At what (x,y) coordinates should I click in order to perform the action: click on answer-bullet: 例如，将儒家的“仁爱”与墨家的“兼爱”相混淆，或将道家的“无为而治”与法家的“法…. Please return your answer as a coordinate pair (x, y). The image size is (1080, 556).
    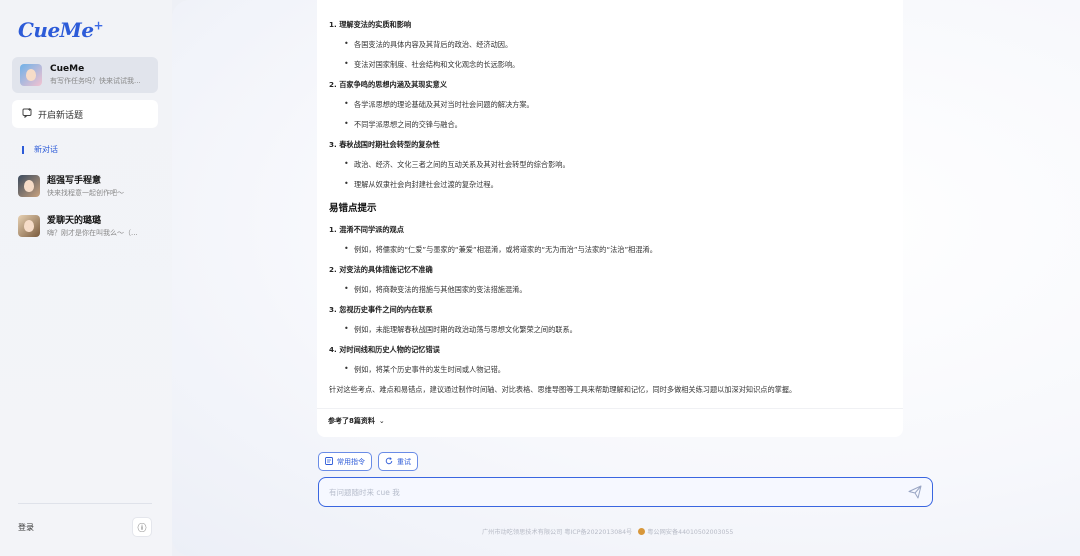
    Looking at the image, I should click on (612, 250).